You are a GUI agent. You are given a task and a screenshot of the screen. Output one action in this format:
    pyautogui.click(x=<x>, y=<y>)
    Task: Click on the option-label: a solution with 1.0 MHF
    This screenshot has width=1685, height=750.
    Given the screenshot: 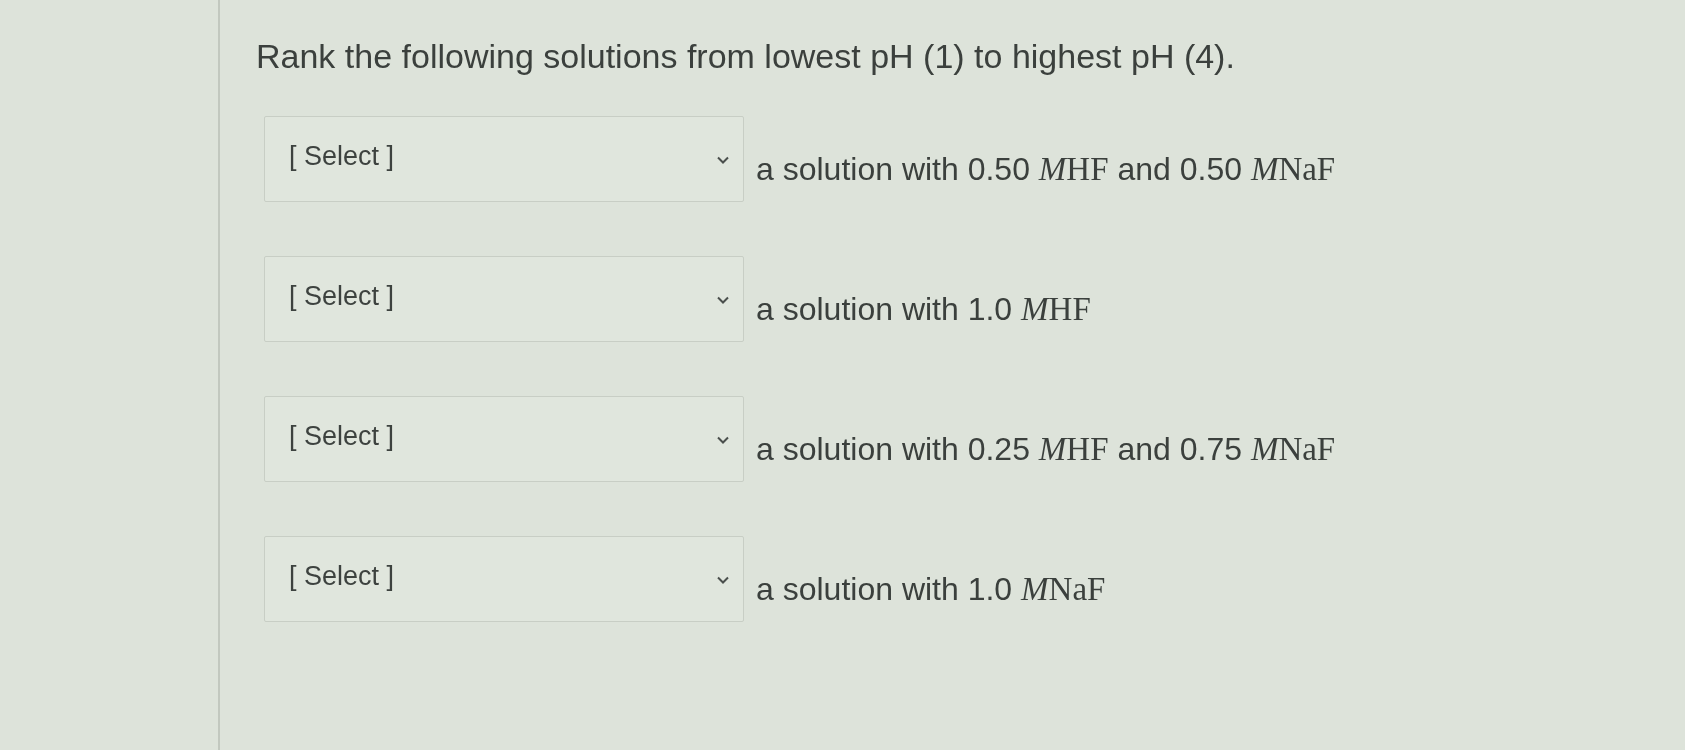 What is the action you would take?
    pyautogui.click(x=923, y=309)
    